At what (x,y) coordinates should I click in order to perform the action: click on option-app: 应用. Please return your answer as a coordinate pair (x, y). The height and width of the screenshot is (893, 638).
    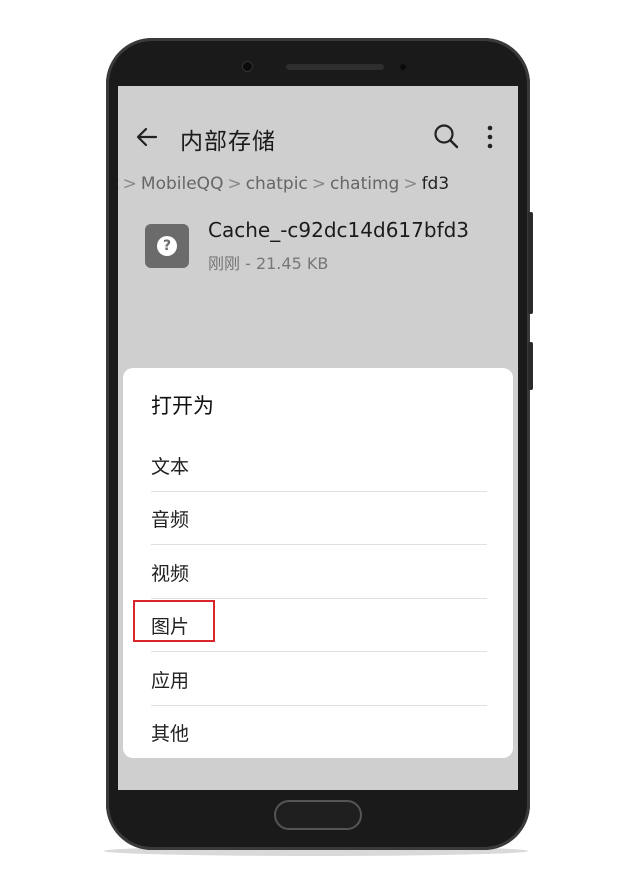
    Looking at the image, I should click on (319, 679).